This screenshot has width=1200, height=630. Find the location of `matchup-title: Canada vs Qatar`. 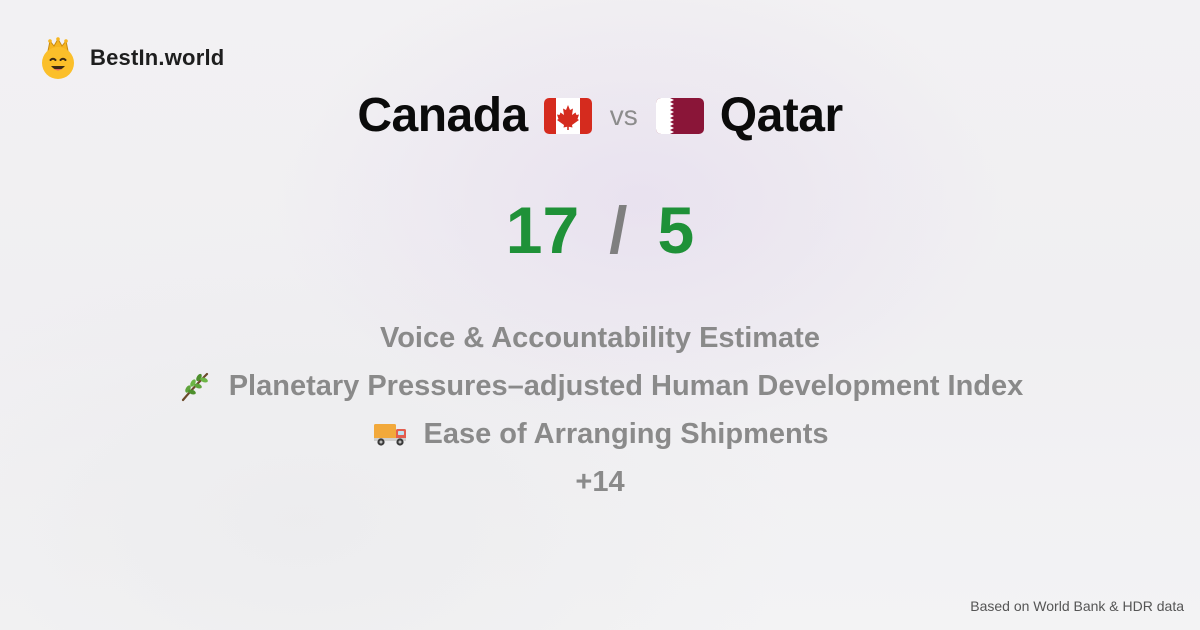

matchup-title: Canada vs Qatar is located at coordinates (600, 115).